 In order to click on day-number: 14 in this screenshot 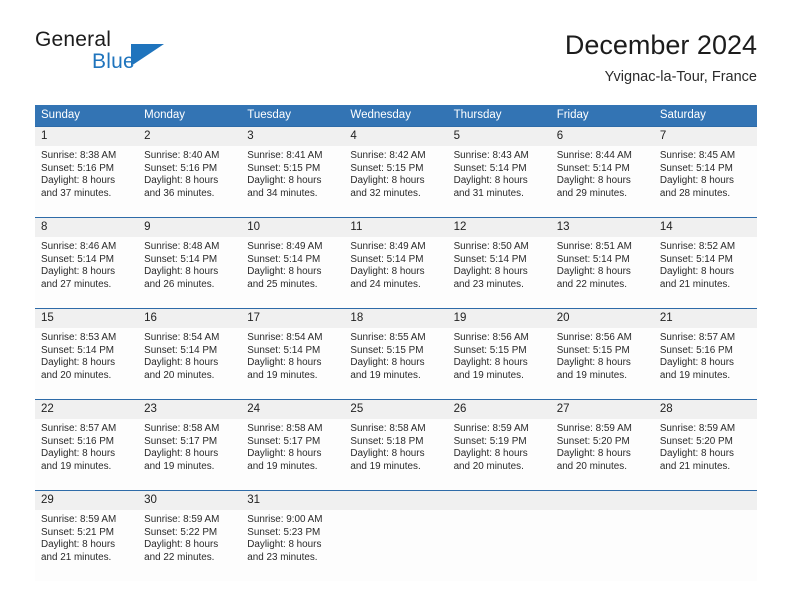, I will do `click(705, 227)`.